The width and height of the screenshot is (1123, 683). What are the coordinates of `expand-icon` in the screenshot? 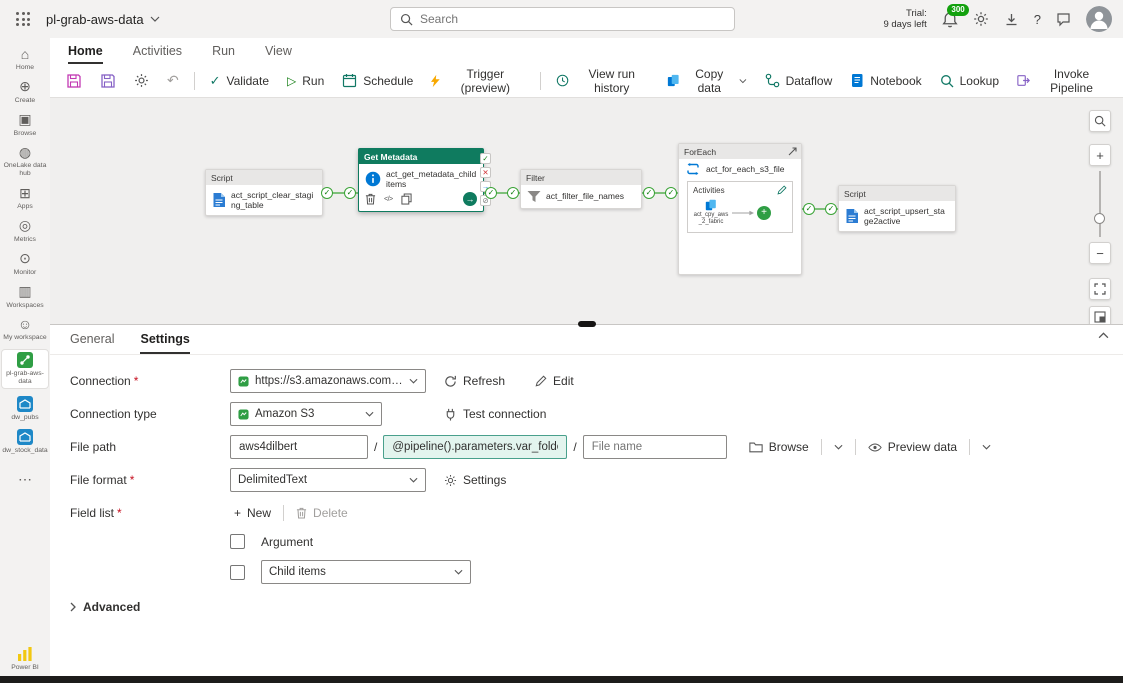 It's located at (792, 151).